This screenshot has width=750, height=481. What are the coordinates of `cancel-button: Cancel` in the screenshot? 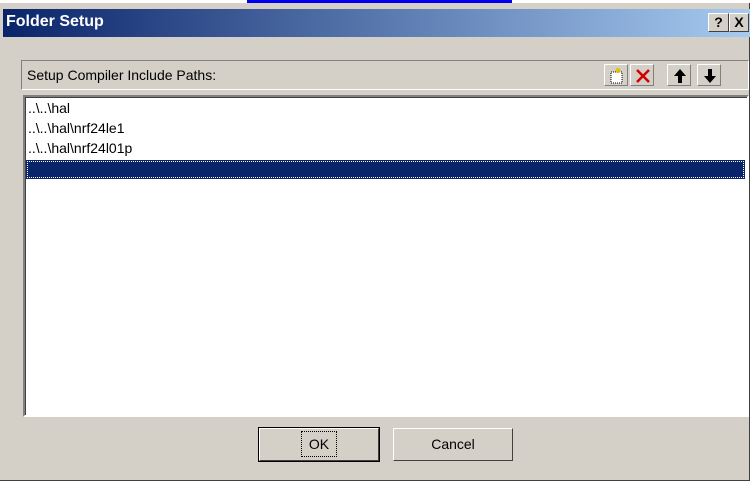 It's located at (453, 444).